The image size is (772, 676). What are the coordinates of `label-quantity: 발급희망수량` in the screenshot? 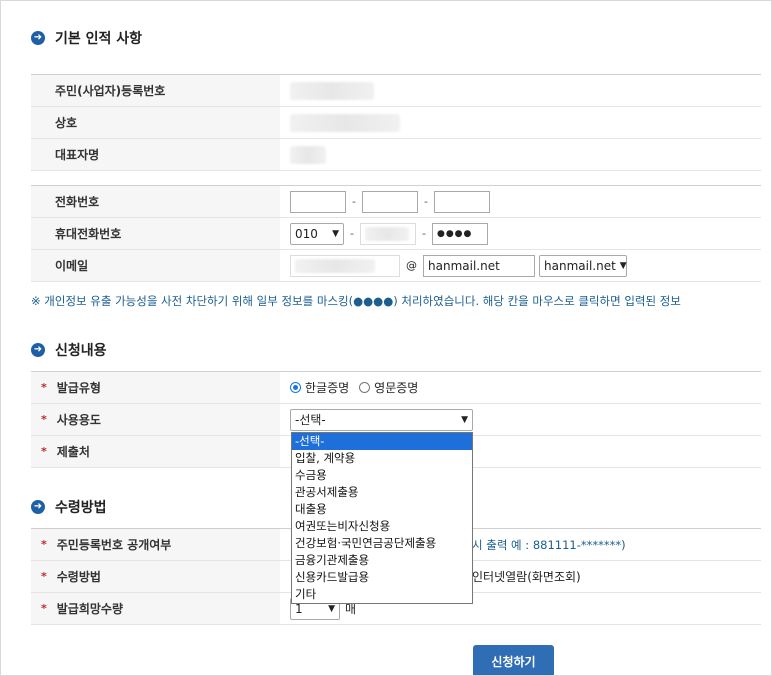 It's located at (90, 609).